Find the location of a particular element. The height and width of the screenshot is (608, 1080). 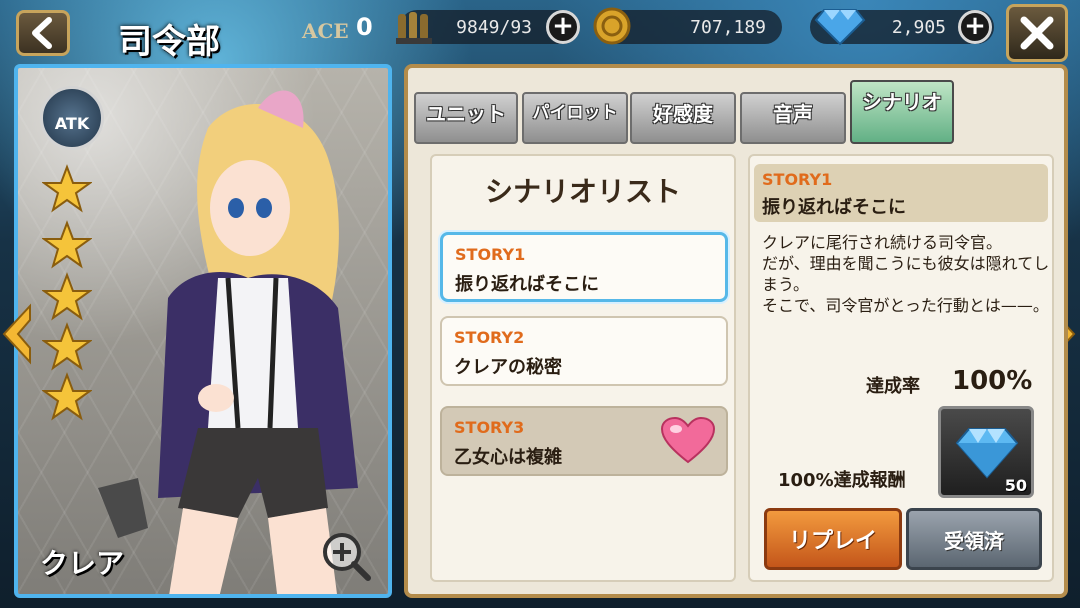

received-button: 受領済 is located at coordinates (974, 539).